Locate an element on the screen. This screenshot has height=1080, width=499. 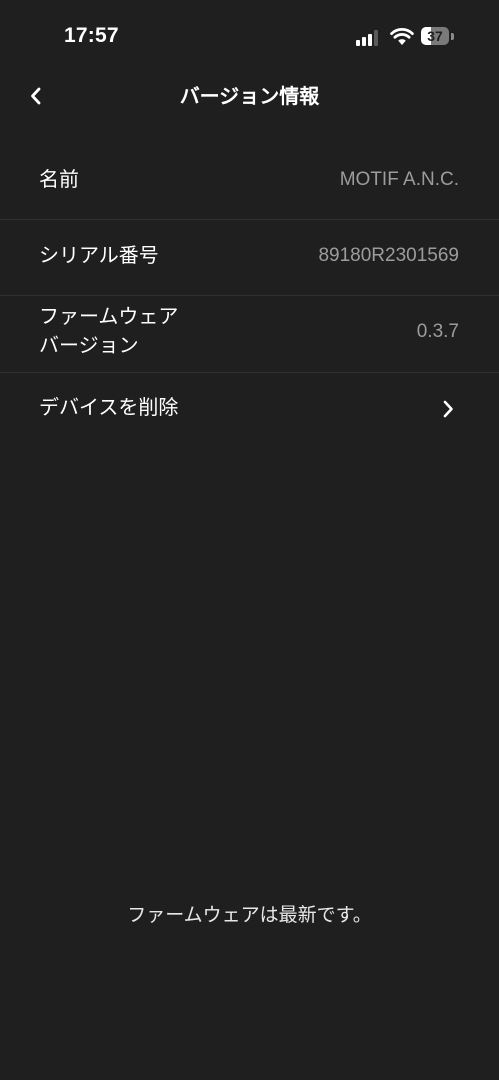
list-item-name: 名前 MOTIF A.N.C. is located at coordinates (249, 181).